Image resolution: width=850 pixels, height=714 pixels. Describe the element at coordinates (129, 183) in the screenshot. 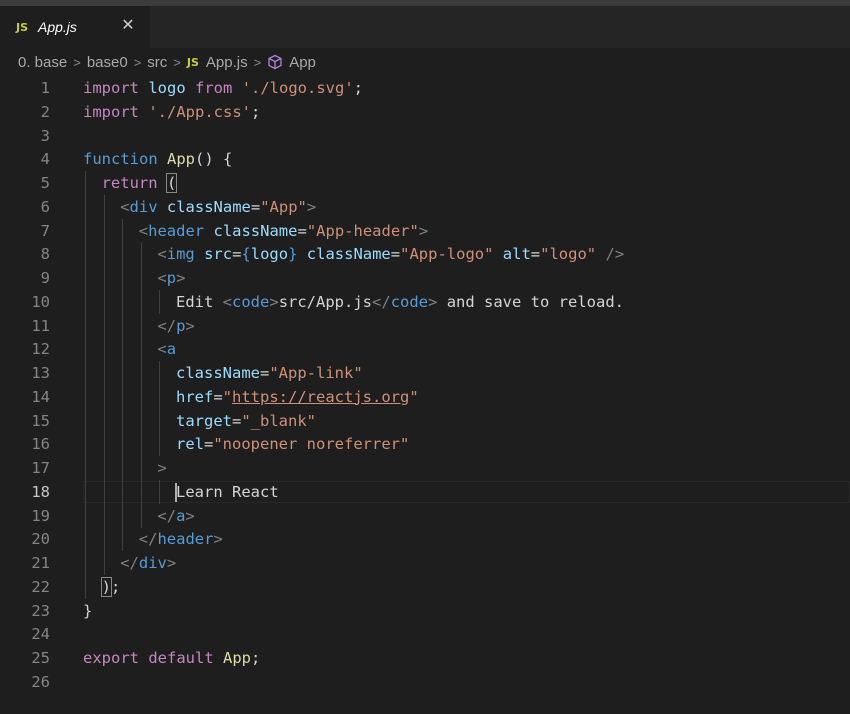

I see `code-token: return` at that location.